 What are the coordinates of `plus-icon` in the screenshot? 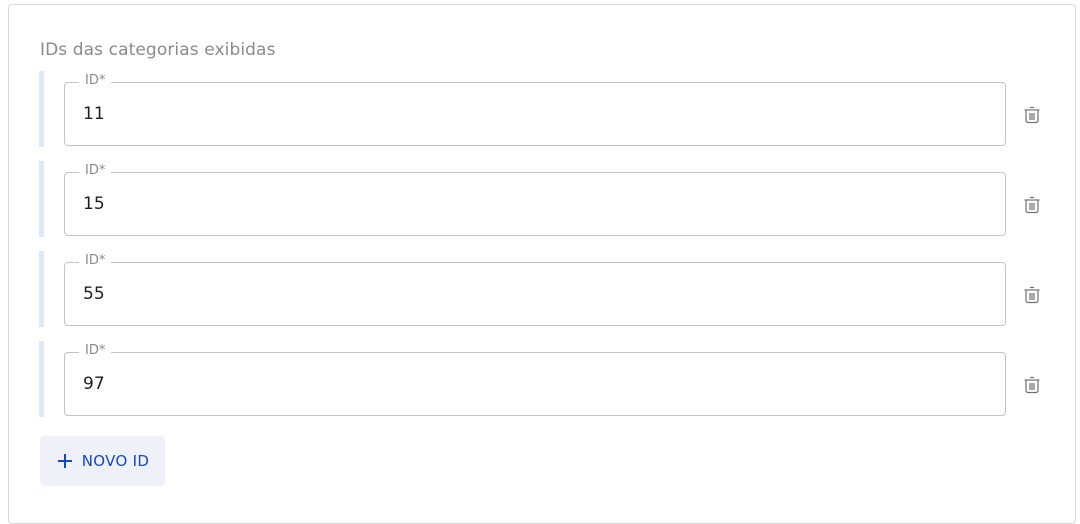 It's located at (65, 461).